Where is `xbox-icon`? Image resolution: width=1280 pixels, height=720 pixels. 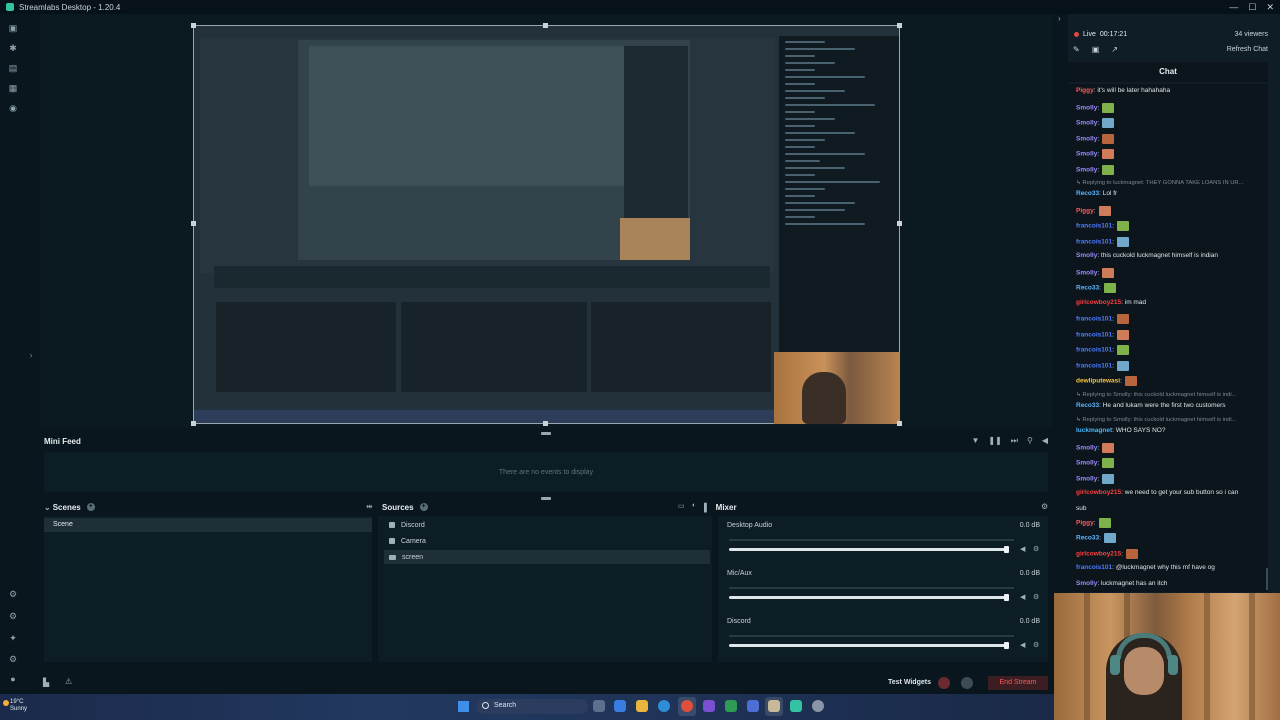
xbox-icon is located at coordinates (731, 706).